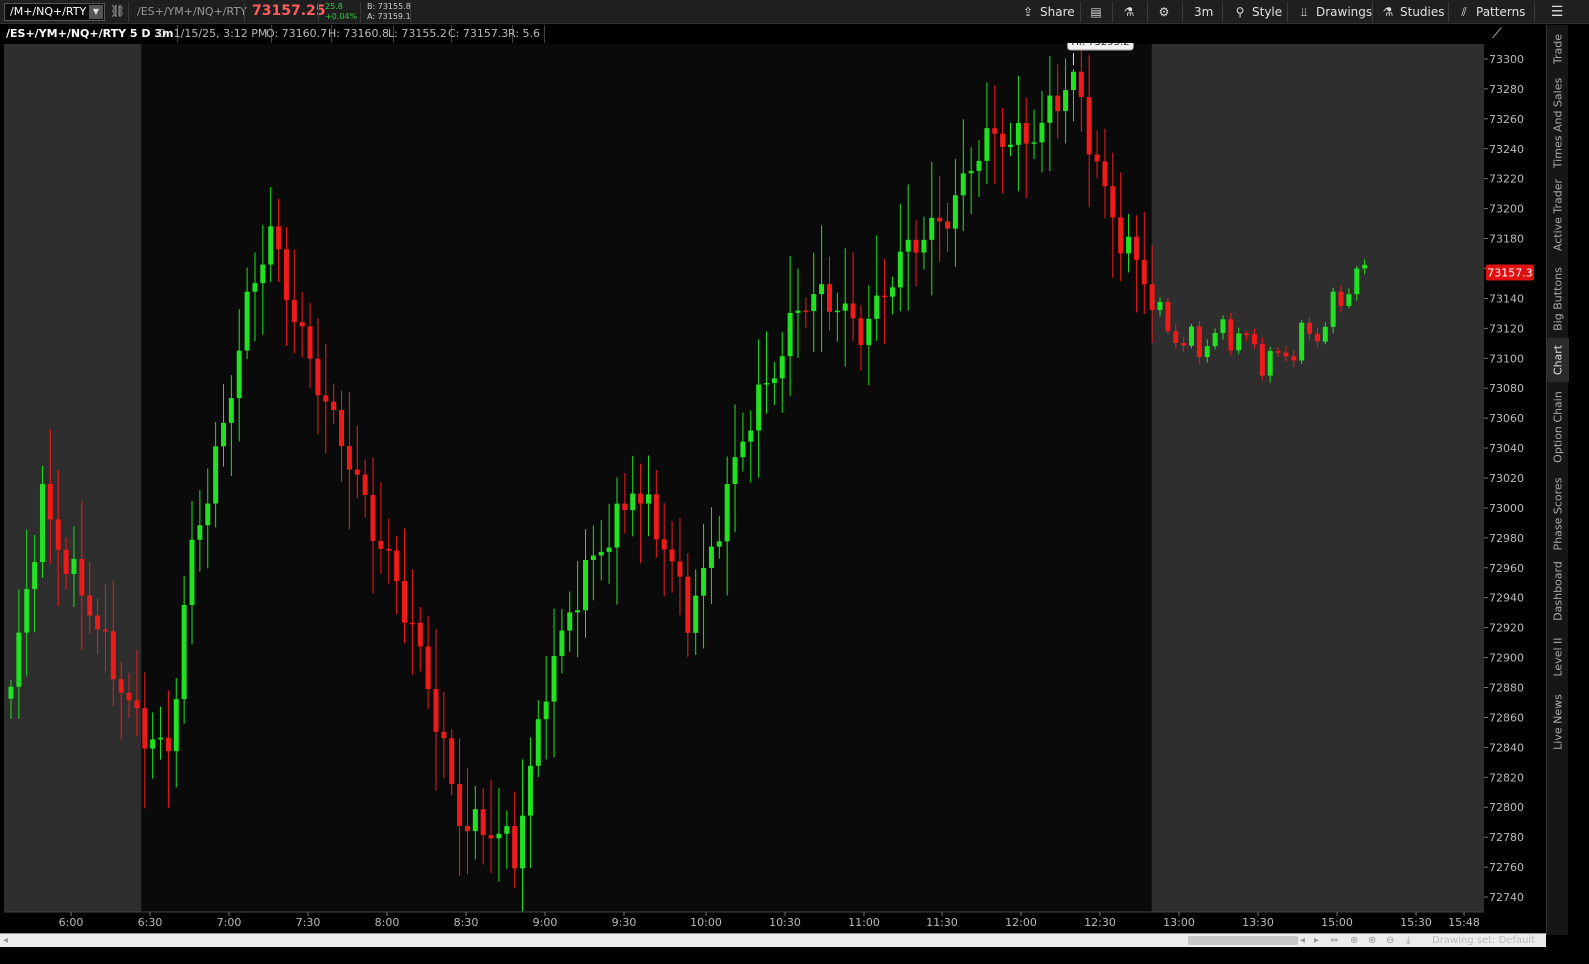  I want to click on x-tick-label: 12:30, so click(1100, 922).